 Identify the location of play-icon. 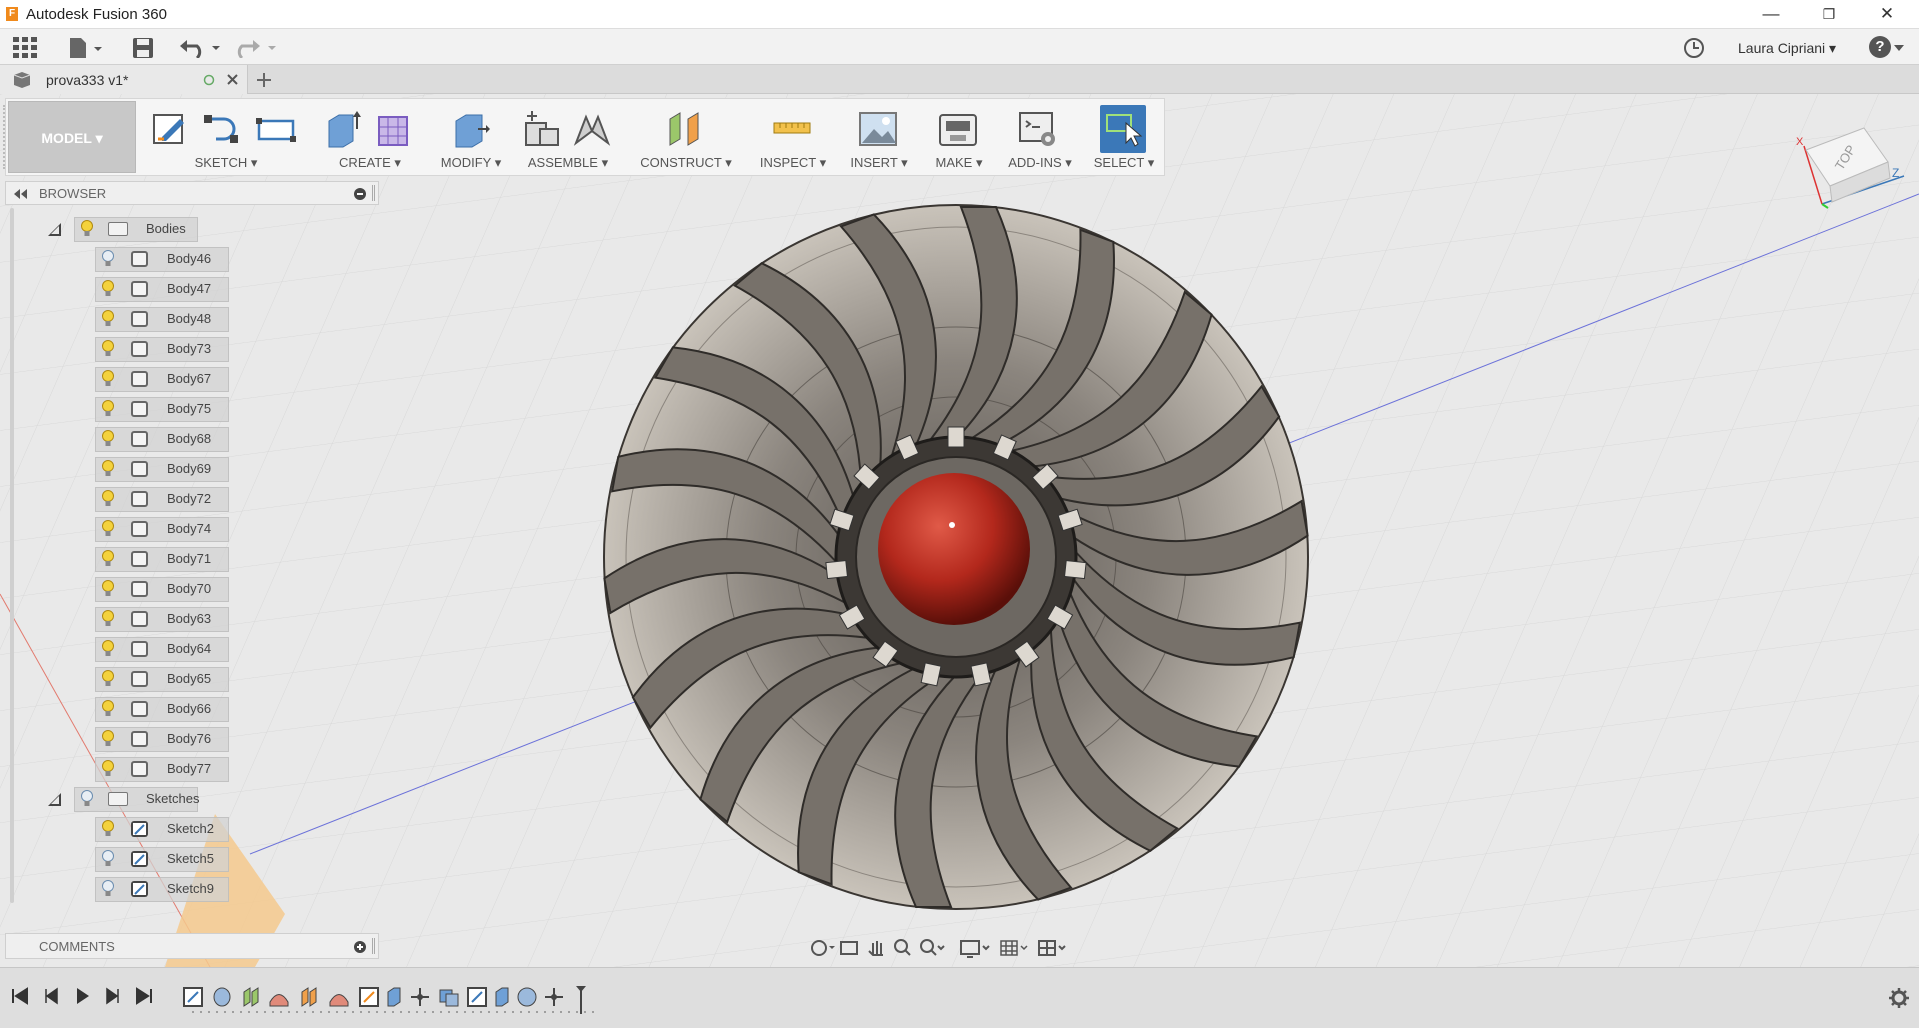
(82, 996).